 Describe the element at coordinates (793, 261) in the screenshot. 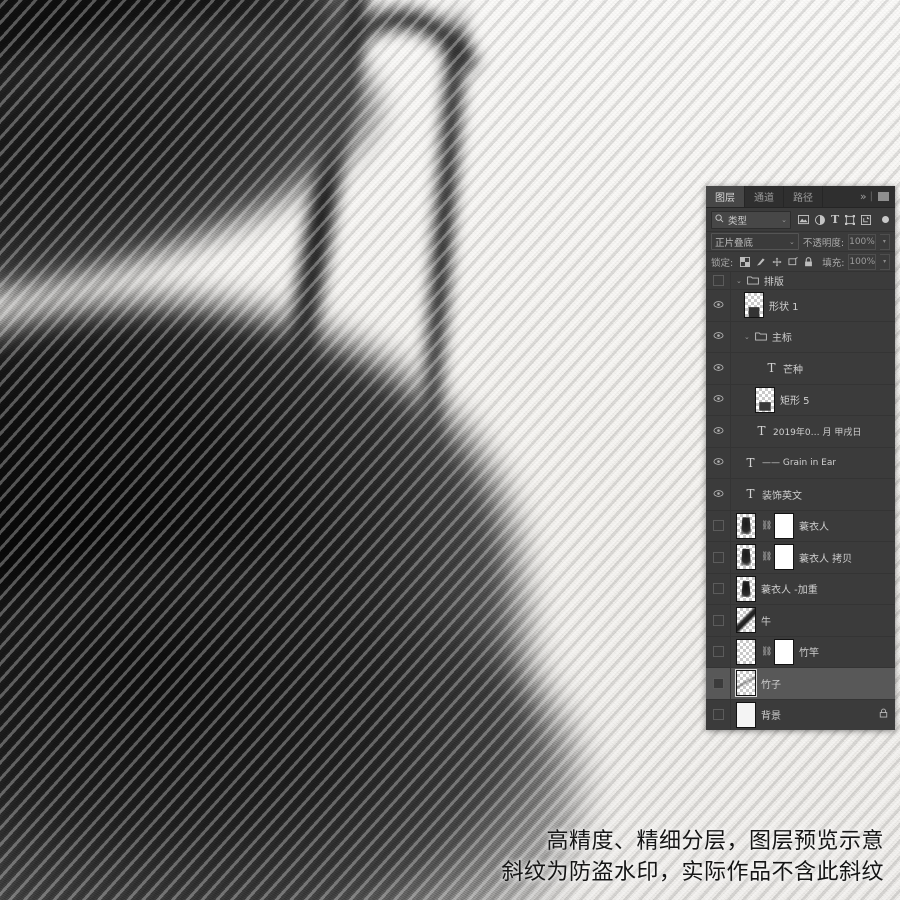

I see `lock-artboard-nesting-icon` at that location.